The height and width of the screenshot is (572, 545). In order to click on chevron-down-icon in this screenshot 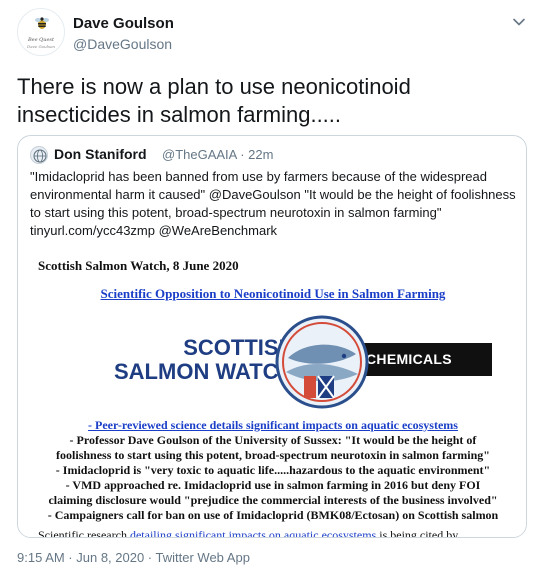, I will do `click(519, 22)`.